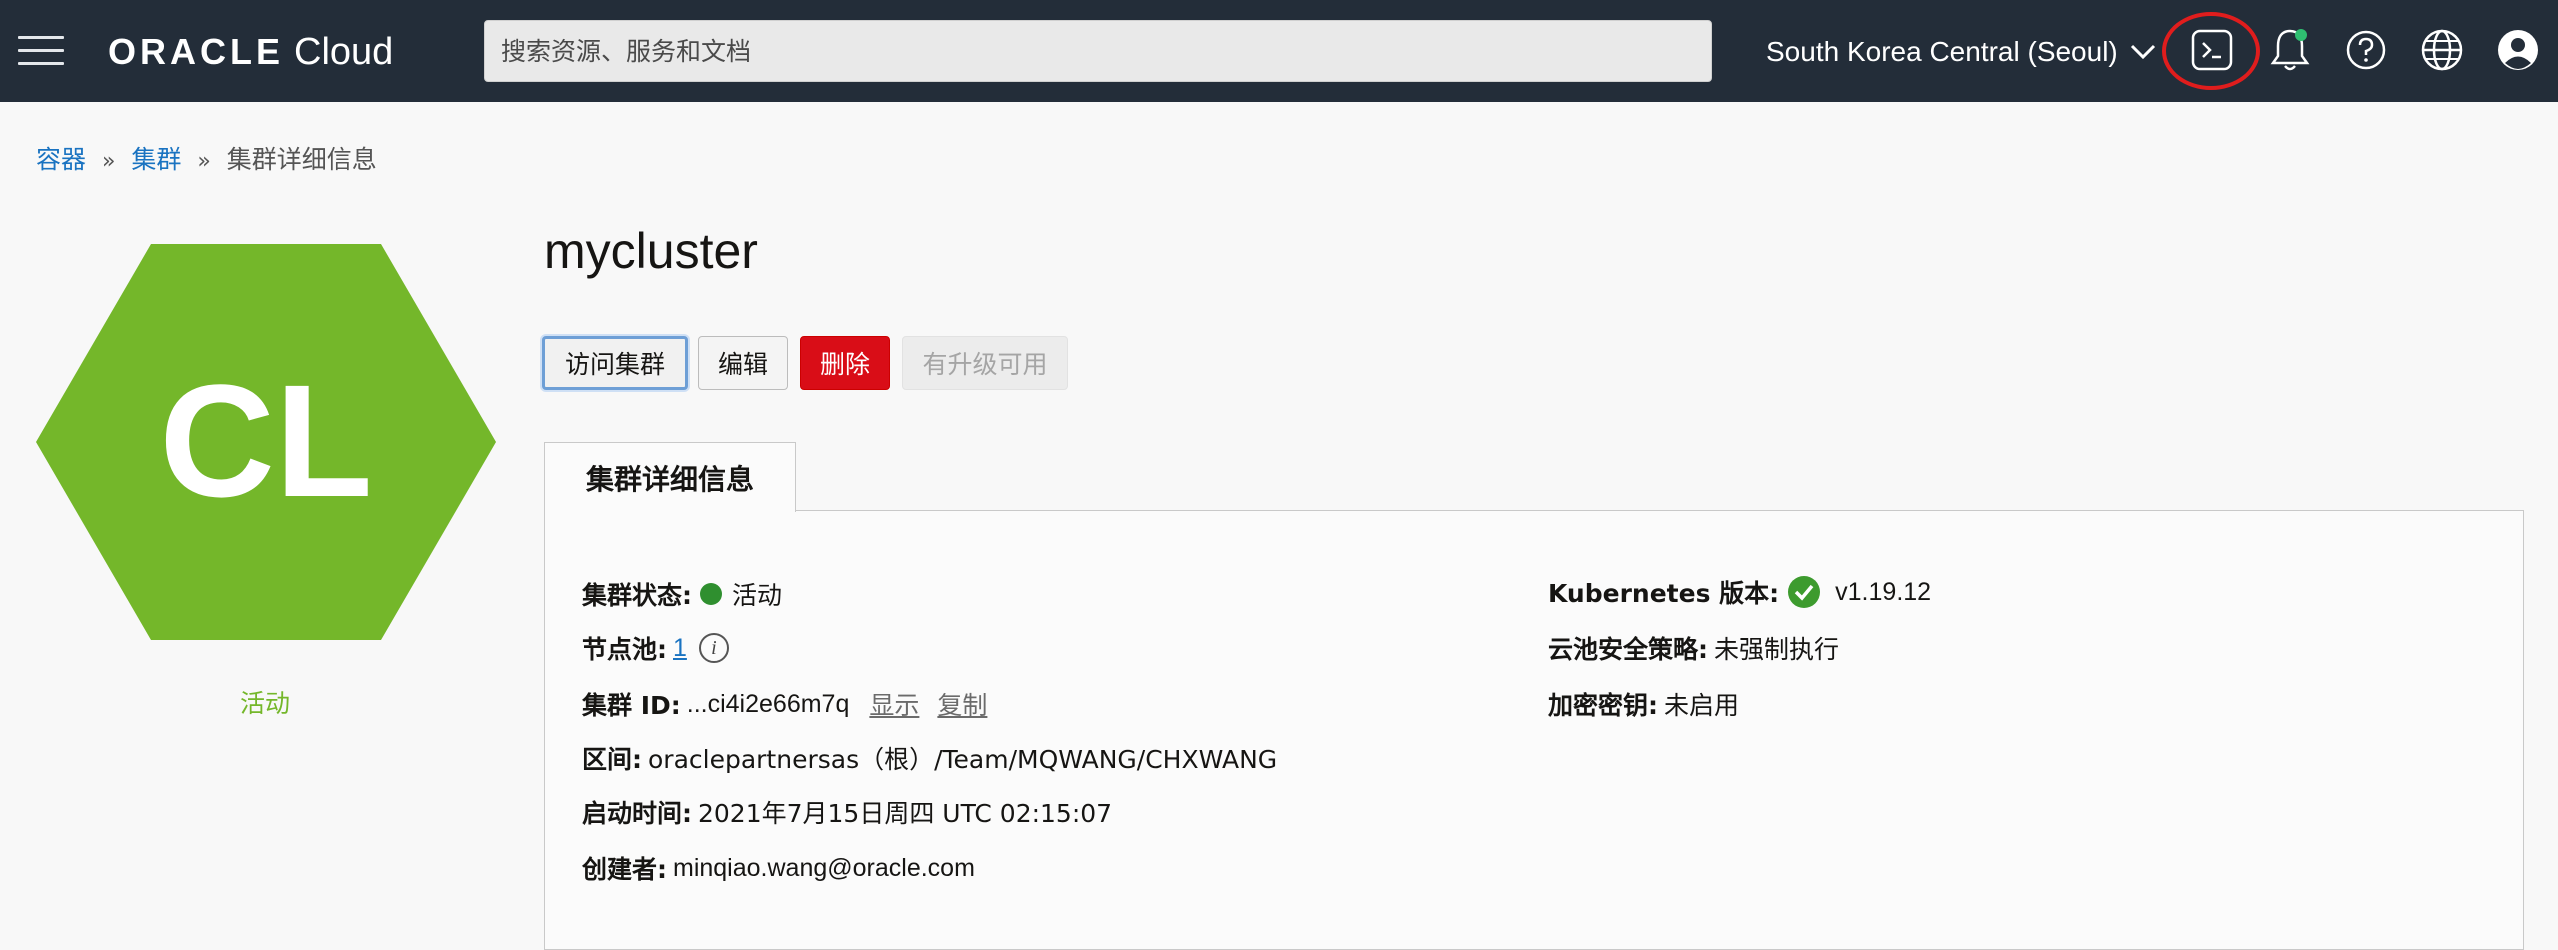 This screenshot has height=950, width=2558. Describe the element at coordinates (301, 159) in the screenshot. I see `breadcrumb-current: 集群详细信息` at that location.